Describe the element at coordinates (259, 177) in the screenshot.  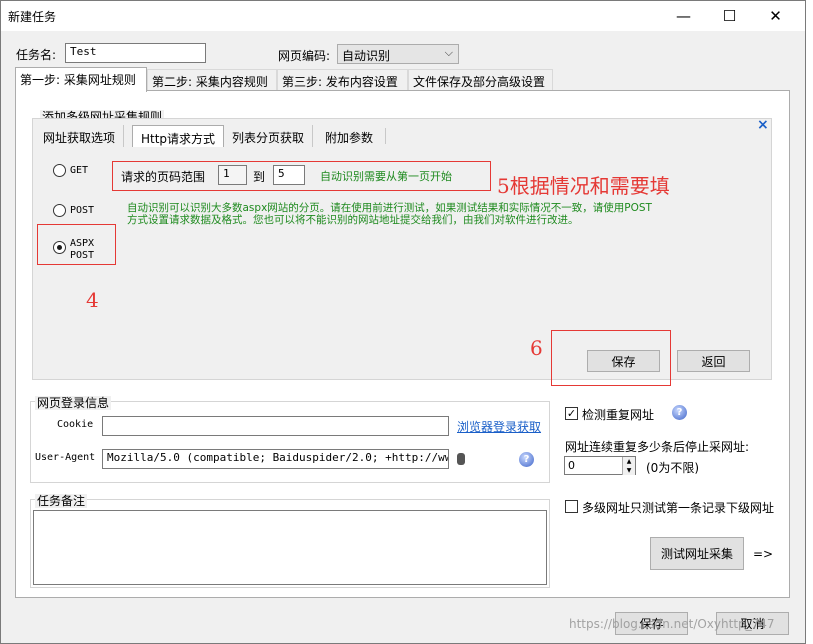
I see `page-to-label: 到` at that location.